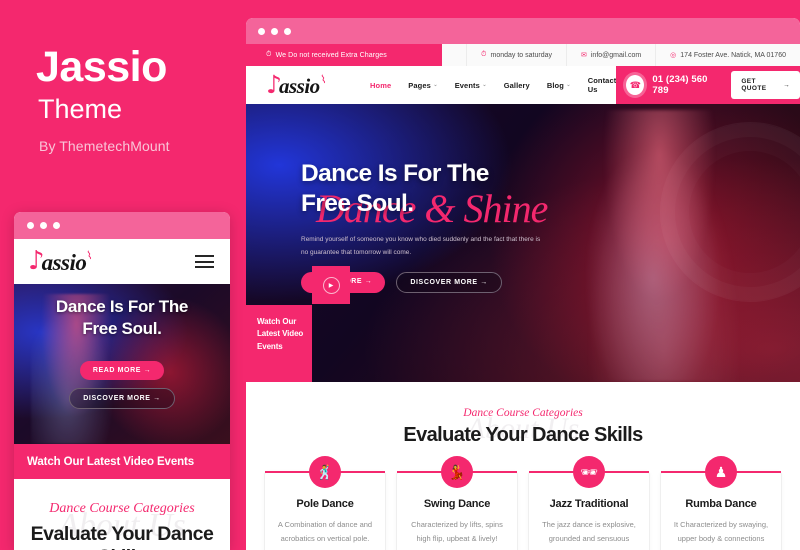  I want to click on hero-line2: Free Soul., so click(357, 203).